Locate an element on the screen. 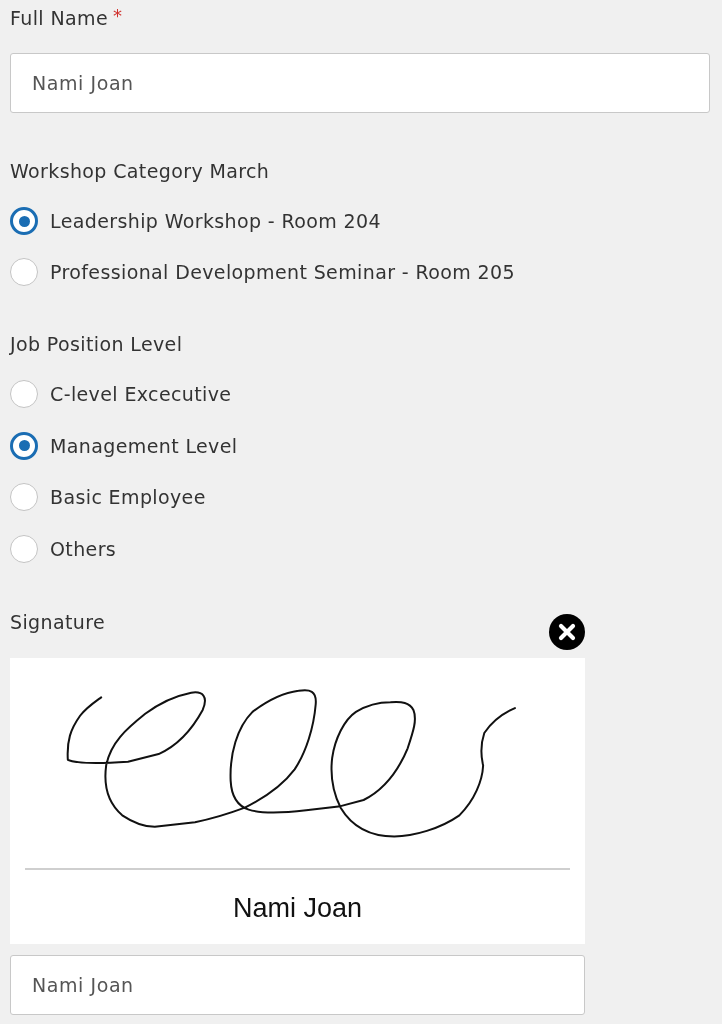 Image resolution: width=722 pixels, height=1024 pixels. signer-name: Nami Joan is located at coordinates (297, 907).